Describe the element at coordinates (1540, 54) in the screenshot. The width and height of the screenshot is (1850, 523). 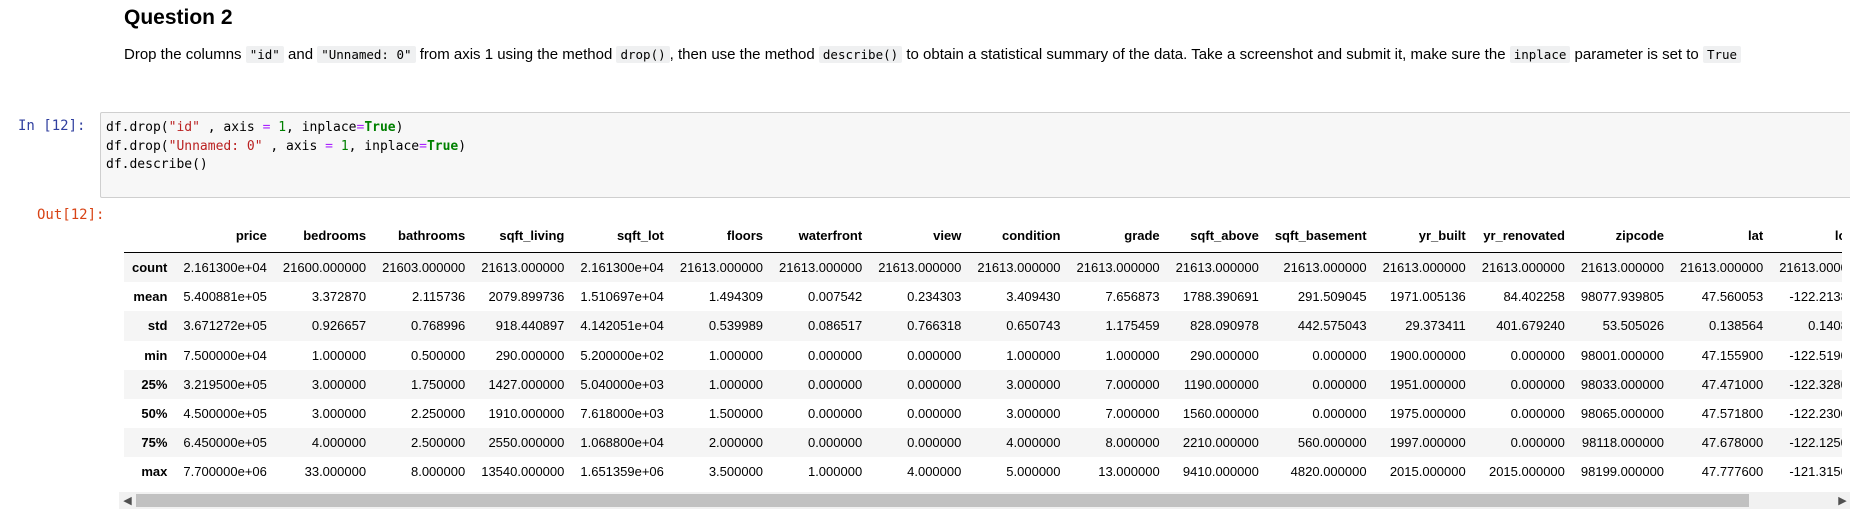
I see `inline-code: inplace` at that location.